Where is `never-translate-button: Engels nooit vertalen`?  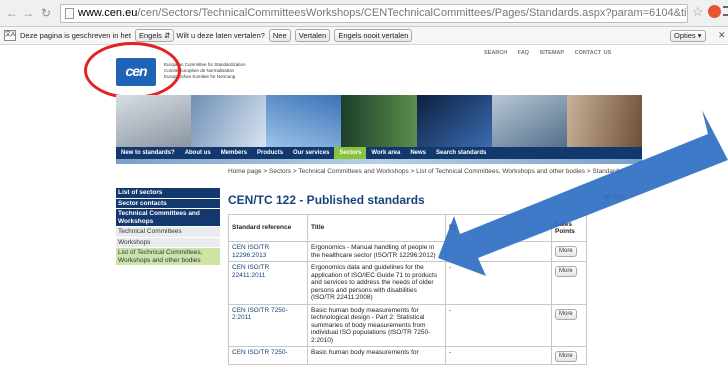
never-translate-button: Engels nooit vertalen is located at coordinates (373, 35).